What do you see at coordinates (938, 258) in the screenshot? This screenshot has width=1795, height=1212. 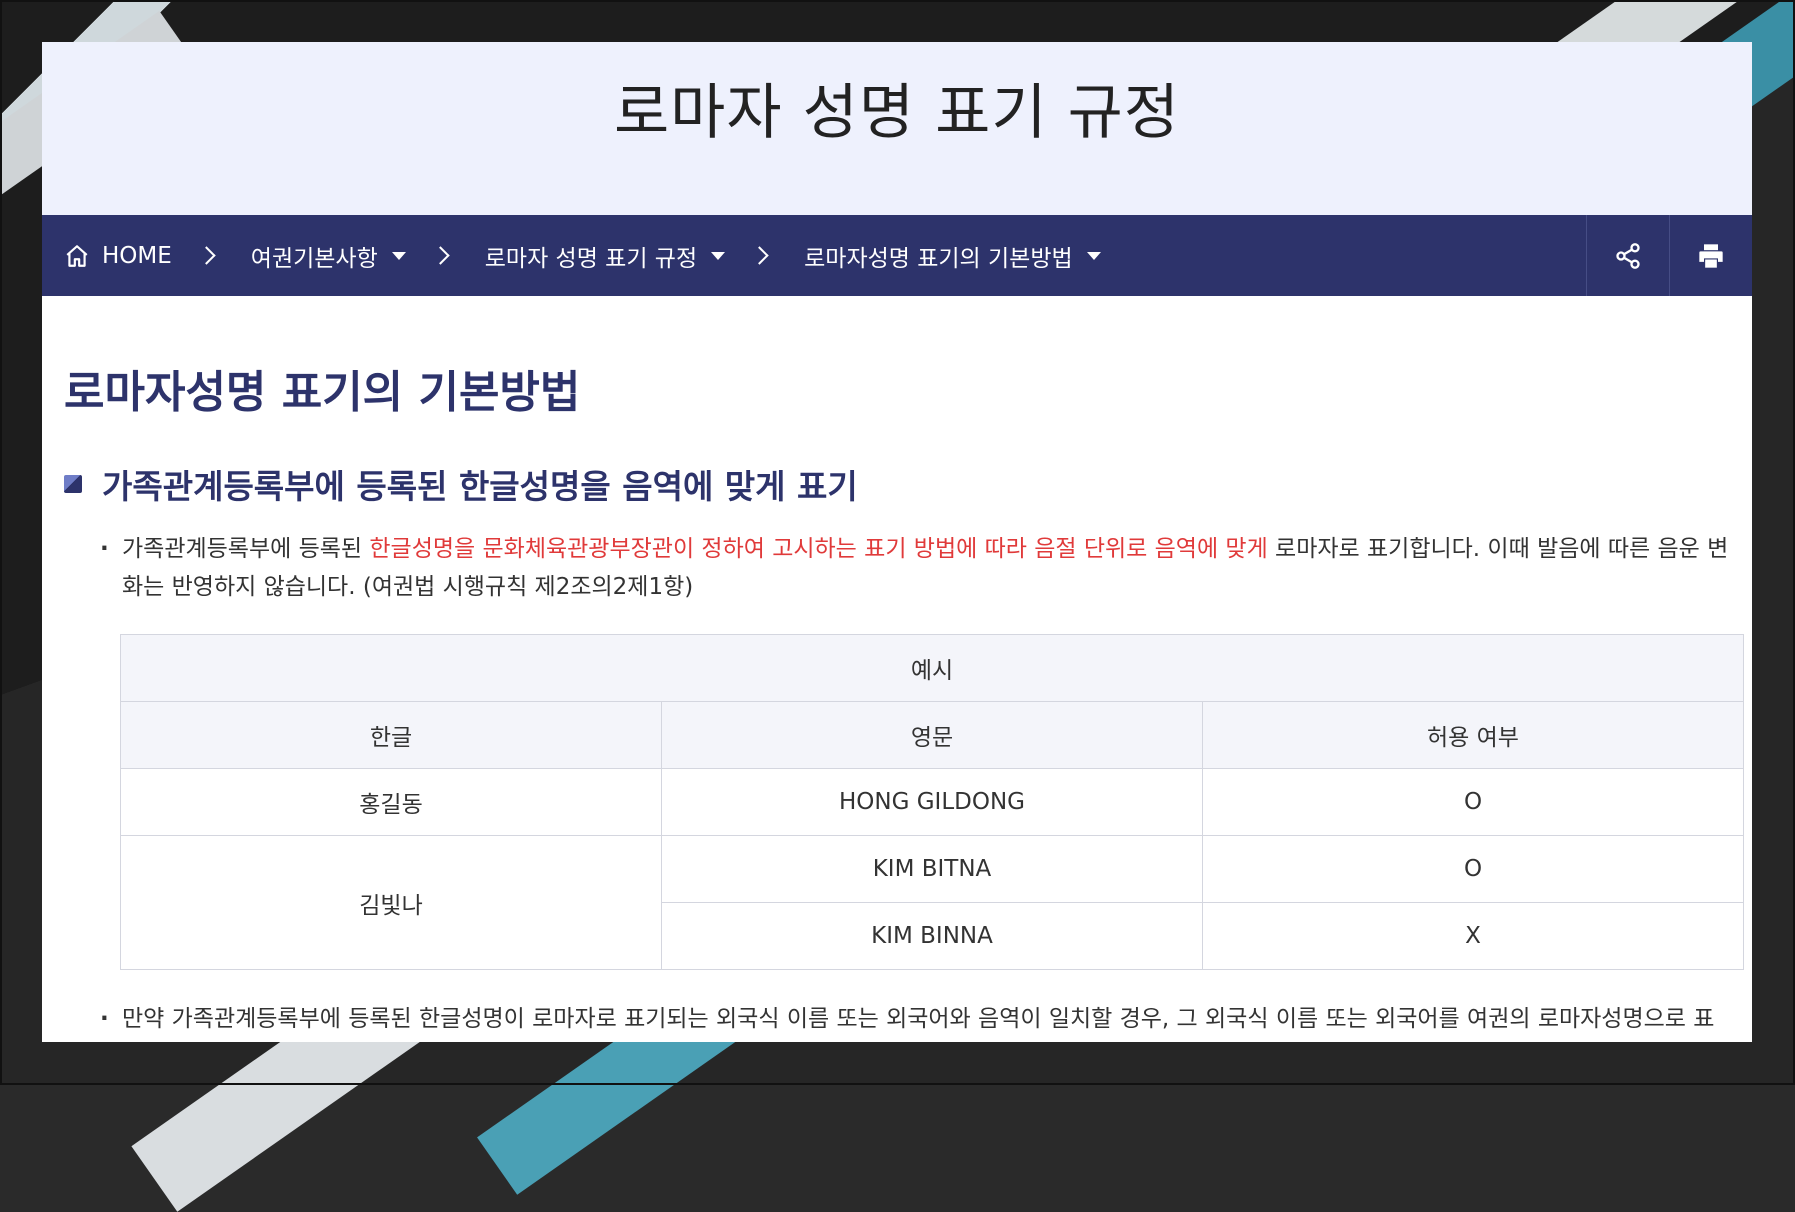 I see `breadcrumb-item-label: 로마자성명 표기의 기본방법` at bounding box center [938, 258].